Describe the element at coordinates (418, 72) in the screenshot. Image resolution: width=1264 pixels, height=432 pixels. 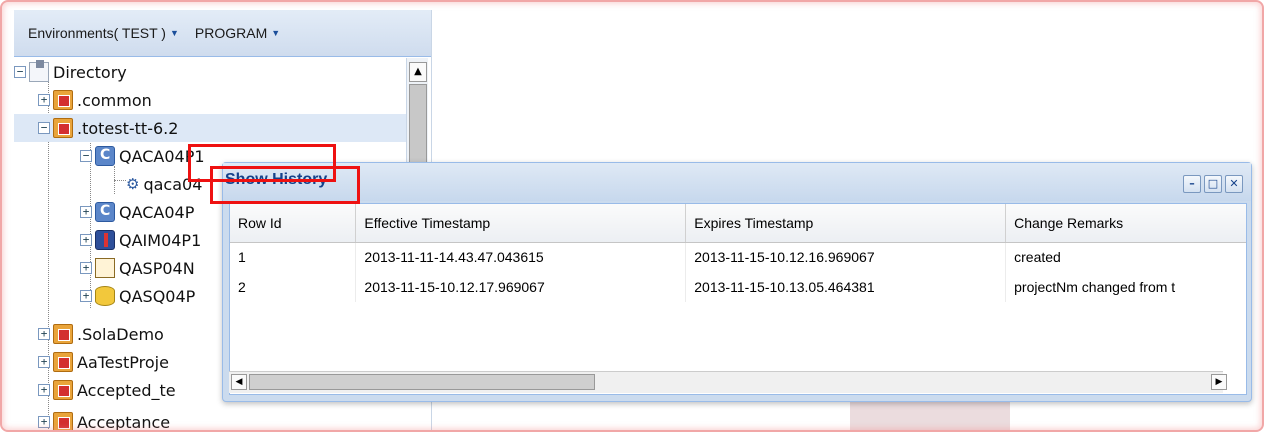
I see `scroll-up-icon: ▲` at that location.